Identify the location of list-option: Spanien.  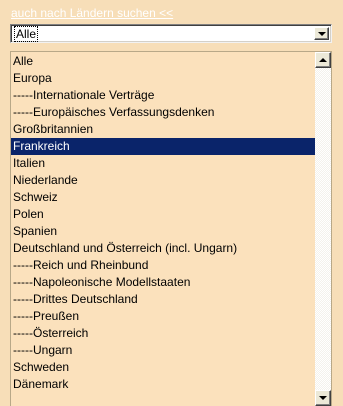
(163, 231).